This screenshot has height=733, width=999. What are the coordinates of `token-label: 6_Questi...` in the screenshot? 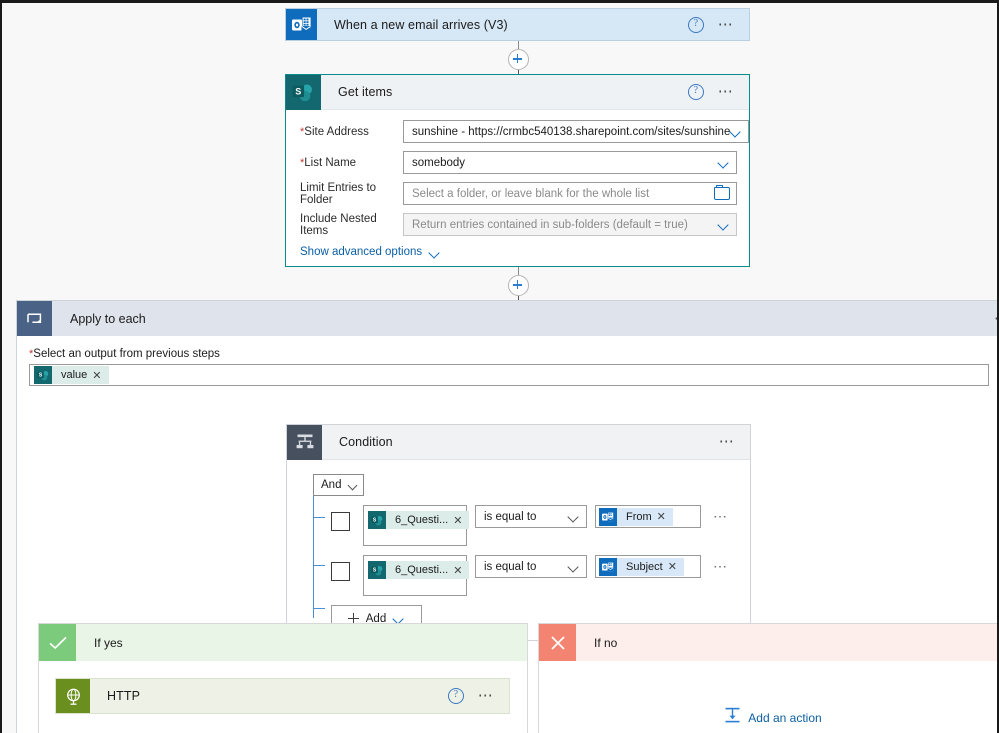 It's located at (422, 570).